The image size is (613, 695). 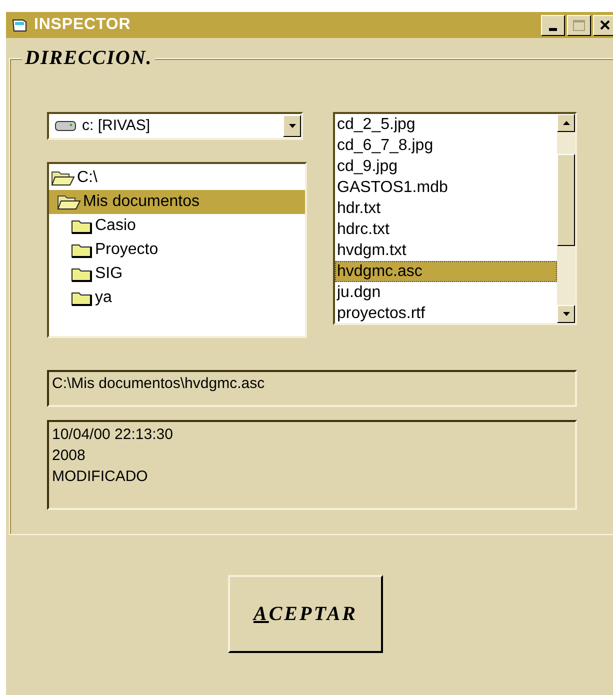 What do you see at coordinates (446, 271) in the screenshot?
I see `file-item: hvdgmc.asc` at bounding box center [446, 271].